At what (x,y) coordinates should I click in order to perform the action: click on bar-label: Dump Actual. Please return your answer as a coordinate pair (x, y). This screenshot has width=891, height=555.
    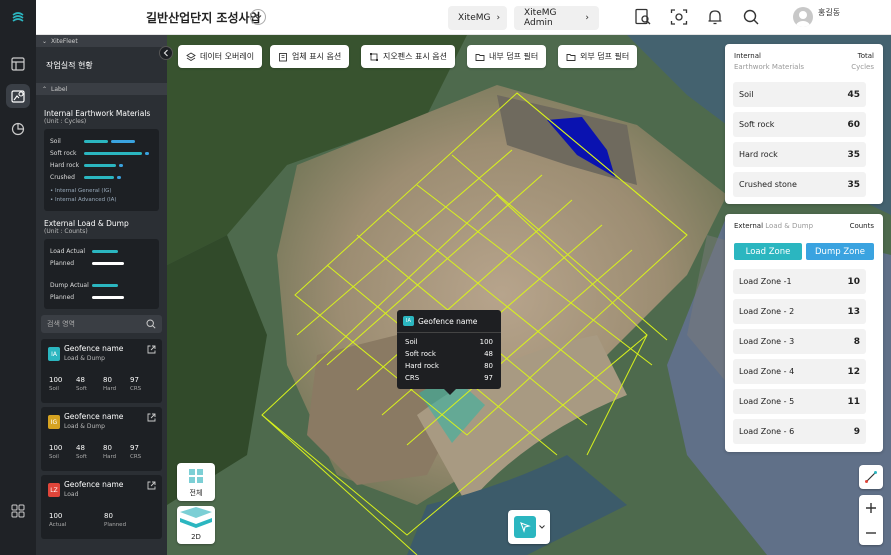
    Looking at the image, I should click on (69, 285).